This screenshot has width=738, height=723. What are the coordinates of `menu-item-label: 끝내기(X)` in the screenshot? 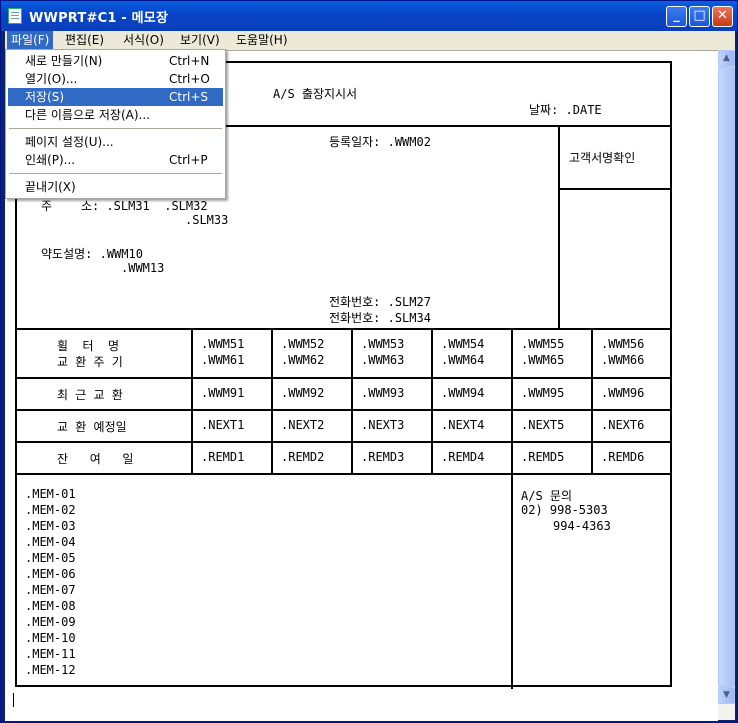 It's located at (50, 187).